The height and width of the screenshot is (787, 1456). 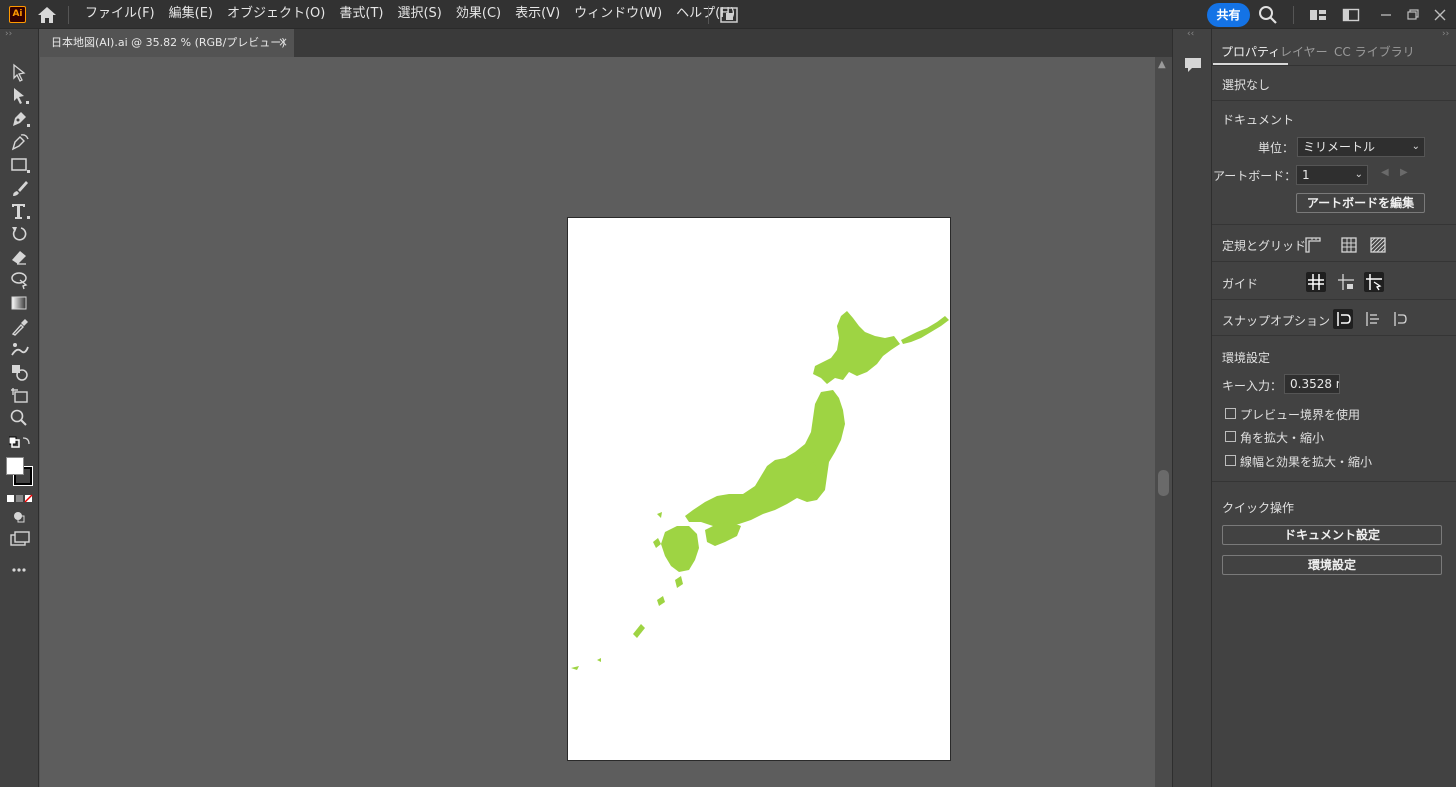 What do you see at coordinates (1332, 175) in the screenshot?
I see `artboard-dropdown: 1 ⌄` at bounding box center [1332, 175].